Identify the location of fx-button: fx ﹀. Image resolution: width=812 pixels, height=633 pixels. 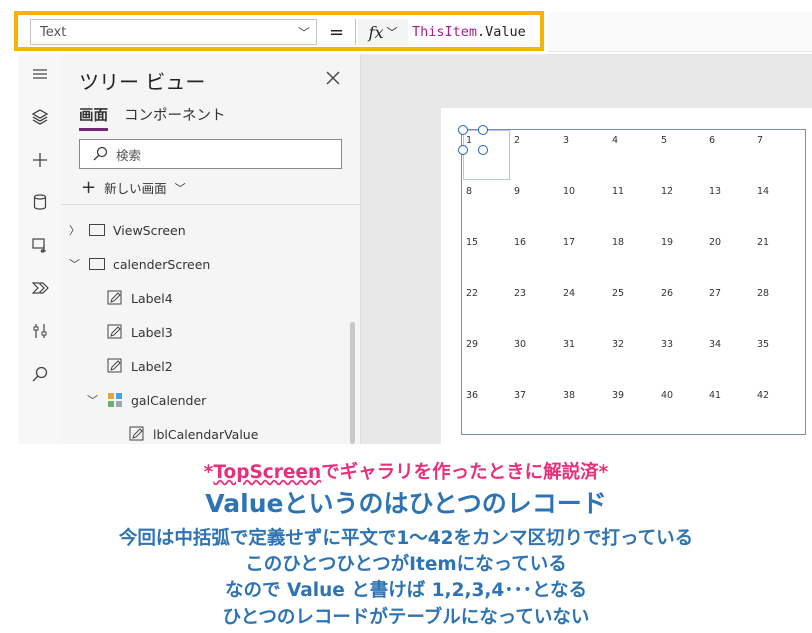
(383, 32).